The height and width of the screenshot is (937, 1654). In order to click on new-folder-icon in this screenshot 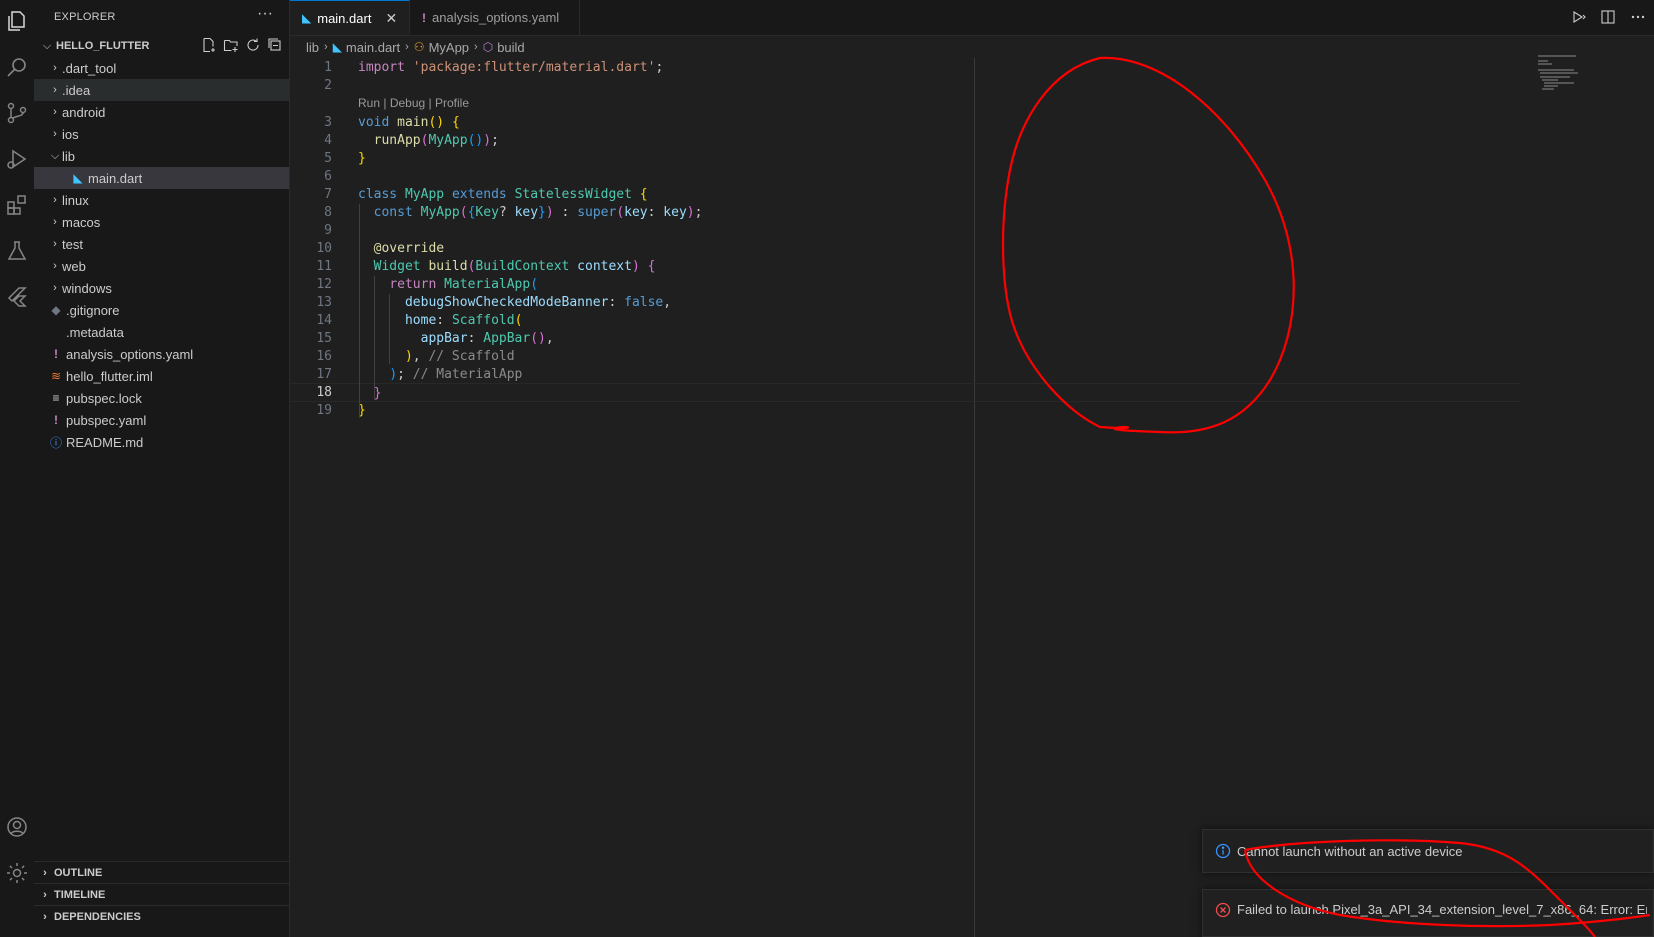, I will do `click(231, 46)`.